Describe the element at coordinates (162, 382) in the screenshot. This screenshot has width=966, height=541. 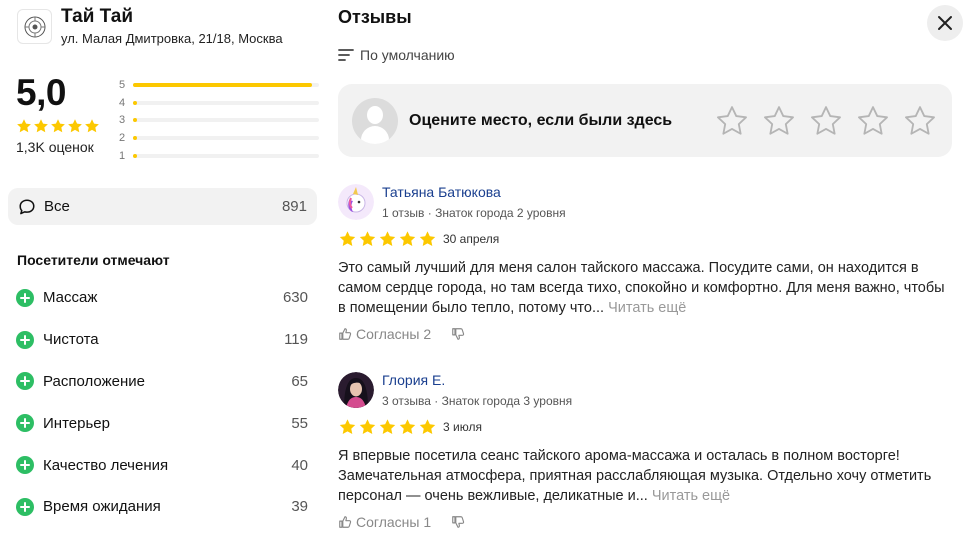
I see `aspect-item: Расположение 65` at that location.